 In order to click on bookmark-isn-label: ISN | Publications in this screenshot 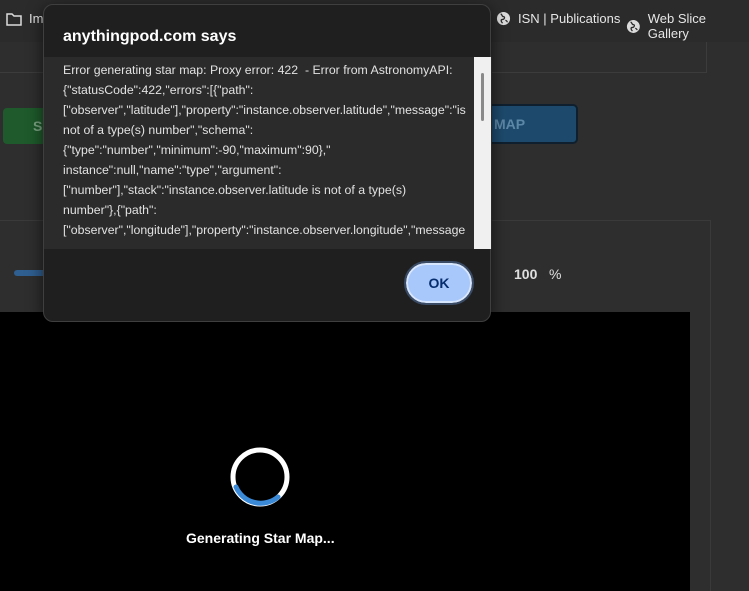, I will do `click(569, 18)`.